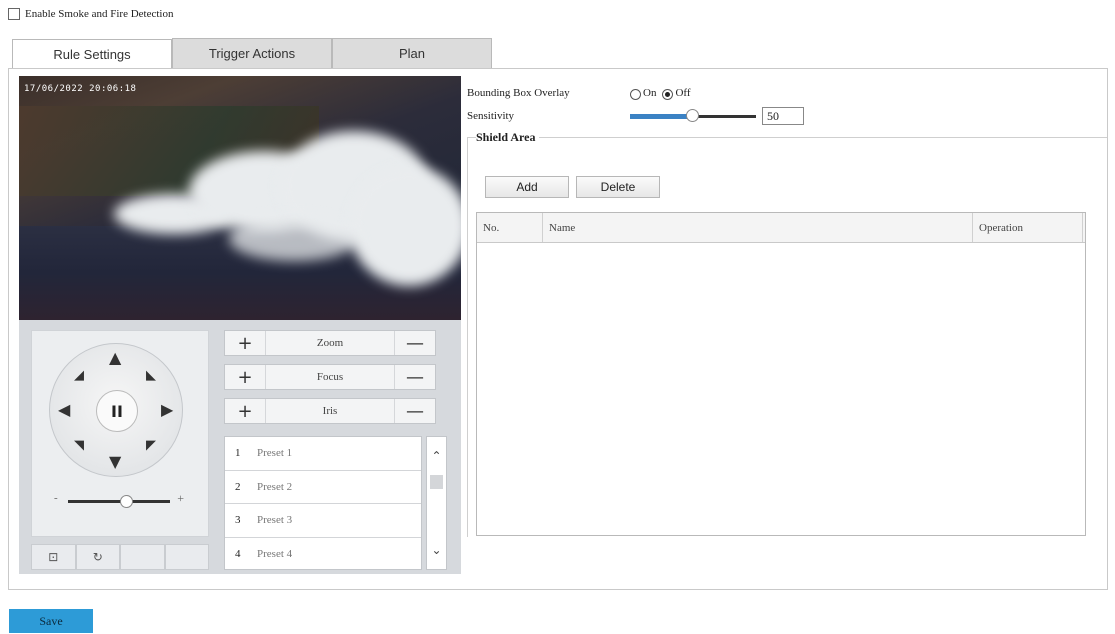 The width and height of the screenshot is (1115, 634). I want to click on sensitivity-slider, so click(693, 116).